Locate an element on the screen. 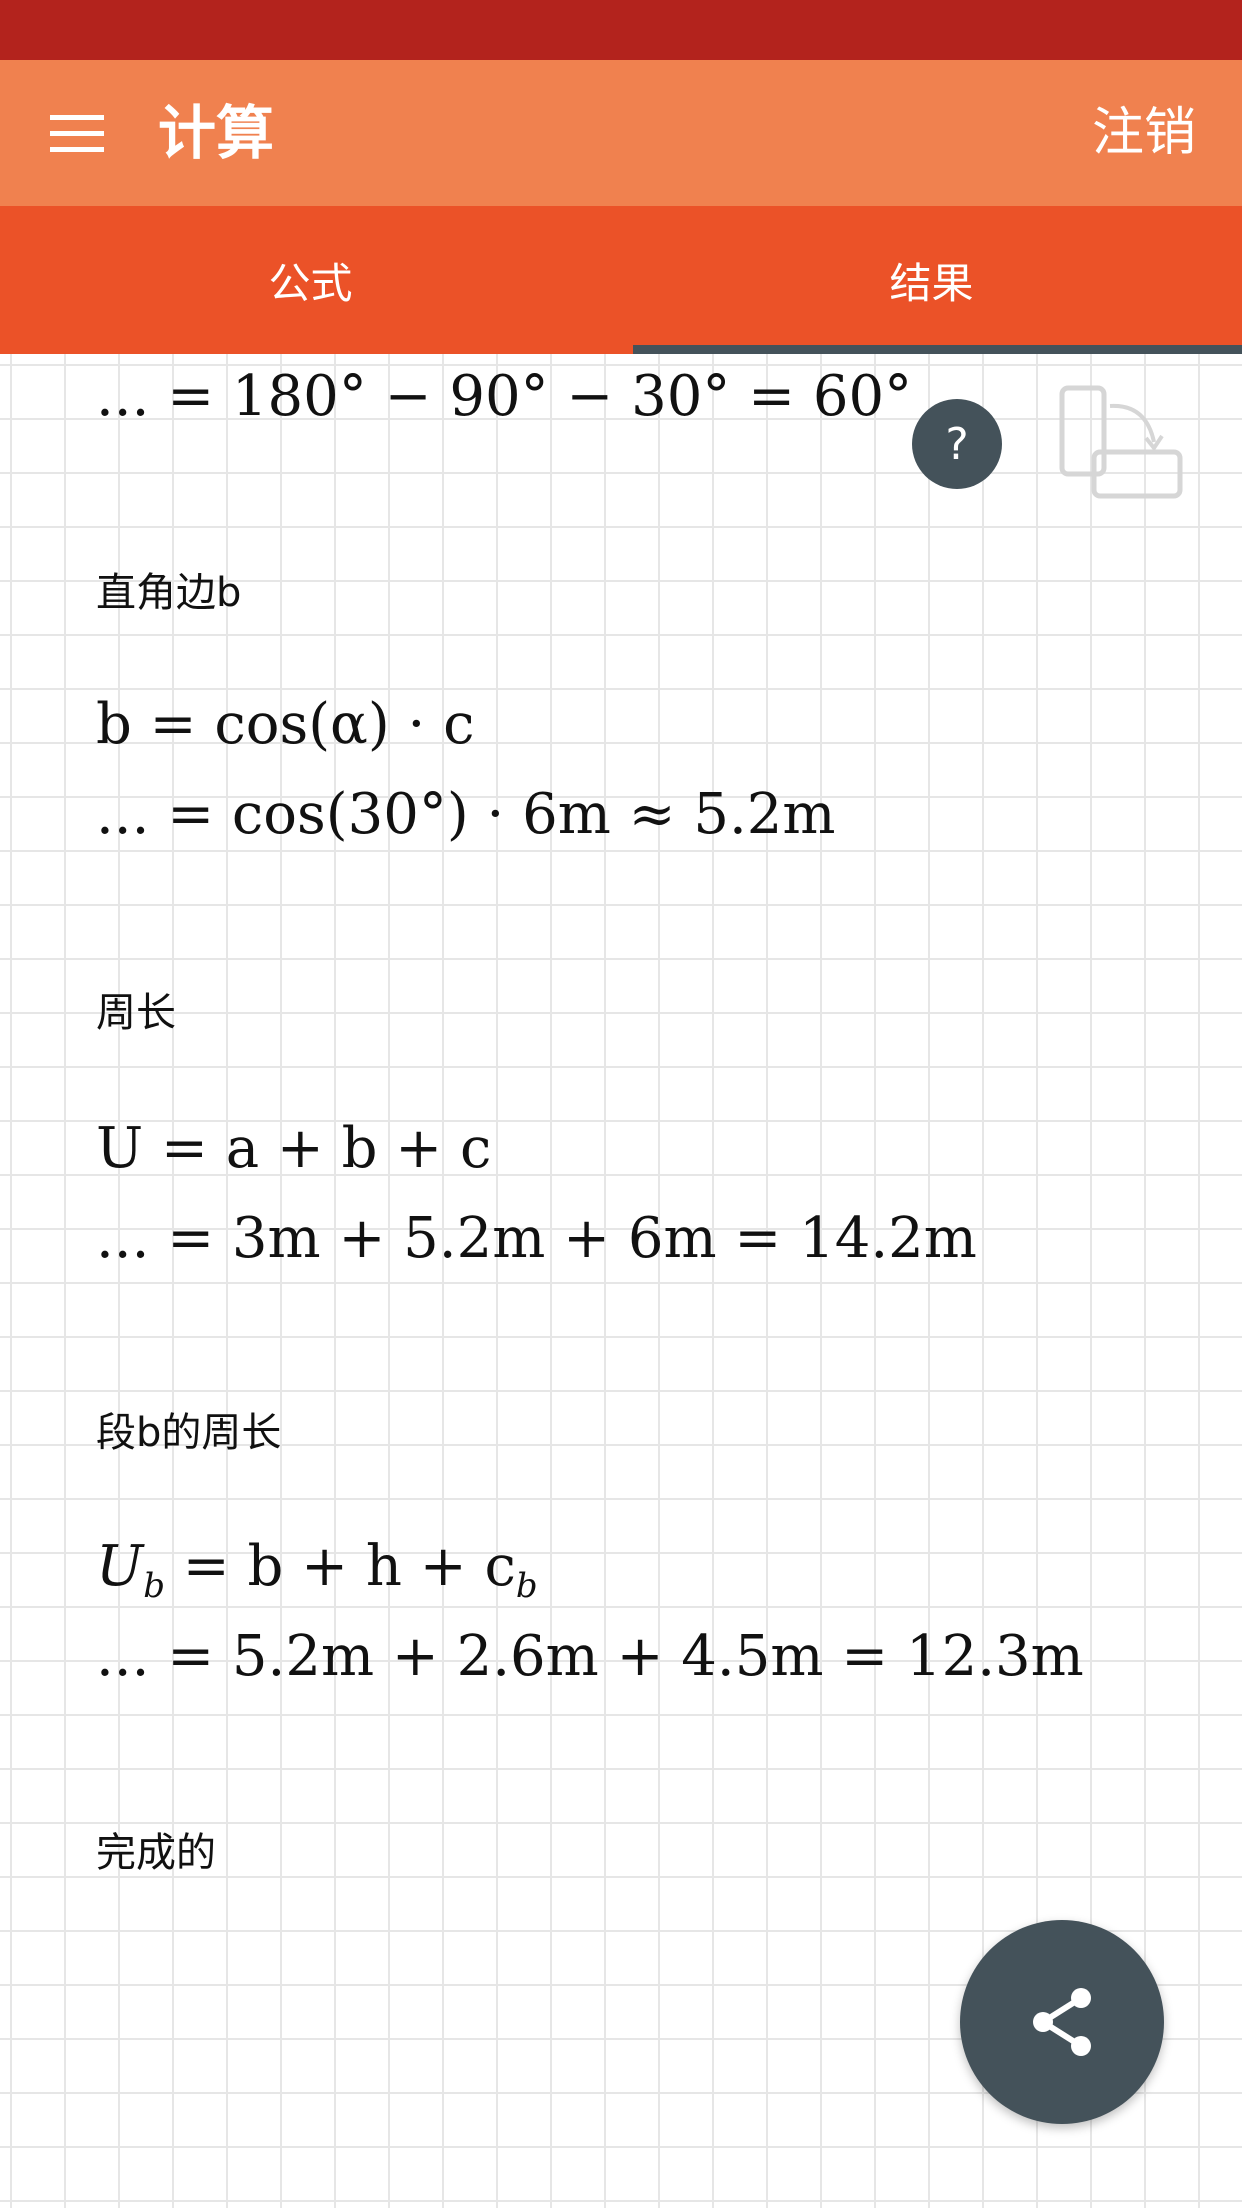 This screenshot has width=1242, height=2208. perimeter-calc: ... = 3m + 5.2m + 6m = 14.2m is located at coordinates (536, 1238).